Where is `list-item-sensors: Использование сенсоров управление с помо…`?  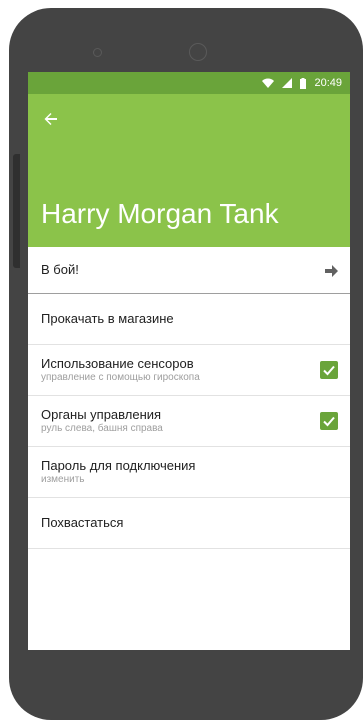
list-item-sensors: Использование сенсоров управление с помо… is located at coordinates (189, 370).